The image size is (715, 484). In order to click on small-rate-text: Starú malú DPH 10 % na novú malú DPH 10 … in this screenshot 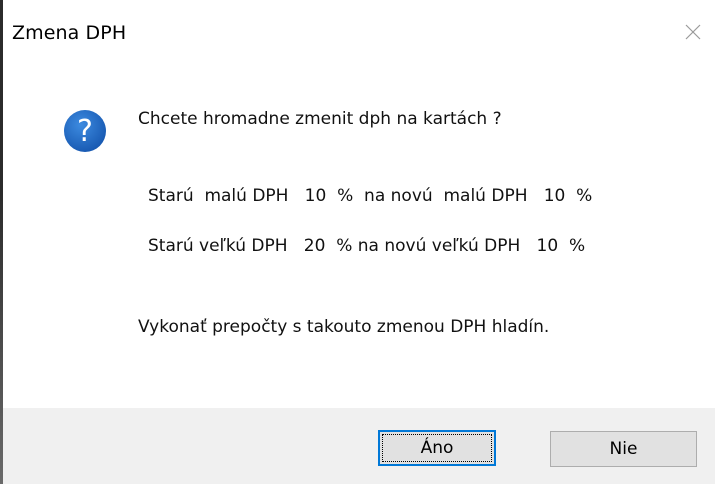, I will do `click(370, 196)`.